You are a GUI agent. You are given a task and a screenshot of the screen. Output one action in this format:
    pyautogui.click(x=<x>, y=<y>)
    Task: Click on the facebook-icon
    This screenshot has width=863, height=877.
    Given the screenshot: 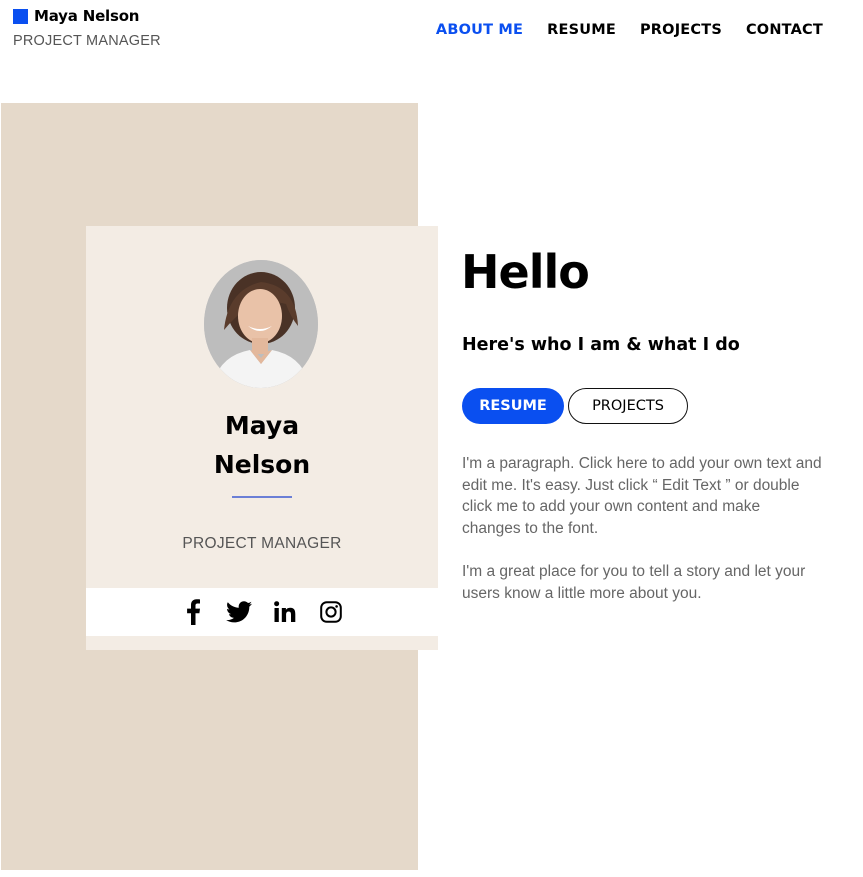 What is the action you would take?
    pyautogui.click(x=193, y=612)
    